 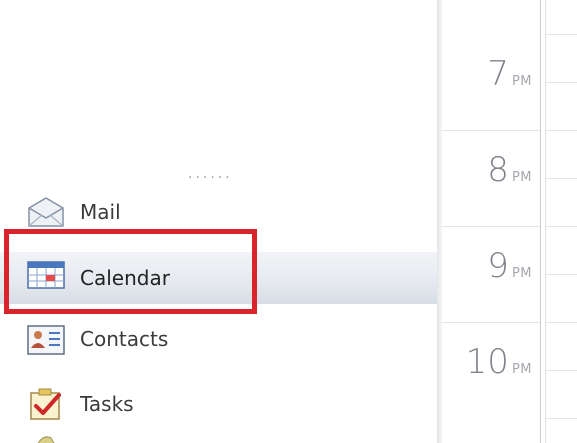 I want to click on hour-number: 8, so click(x=498, y=170).